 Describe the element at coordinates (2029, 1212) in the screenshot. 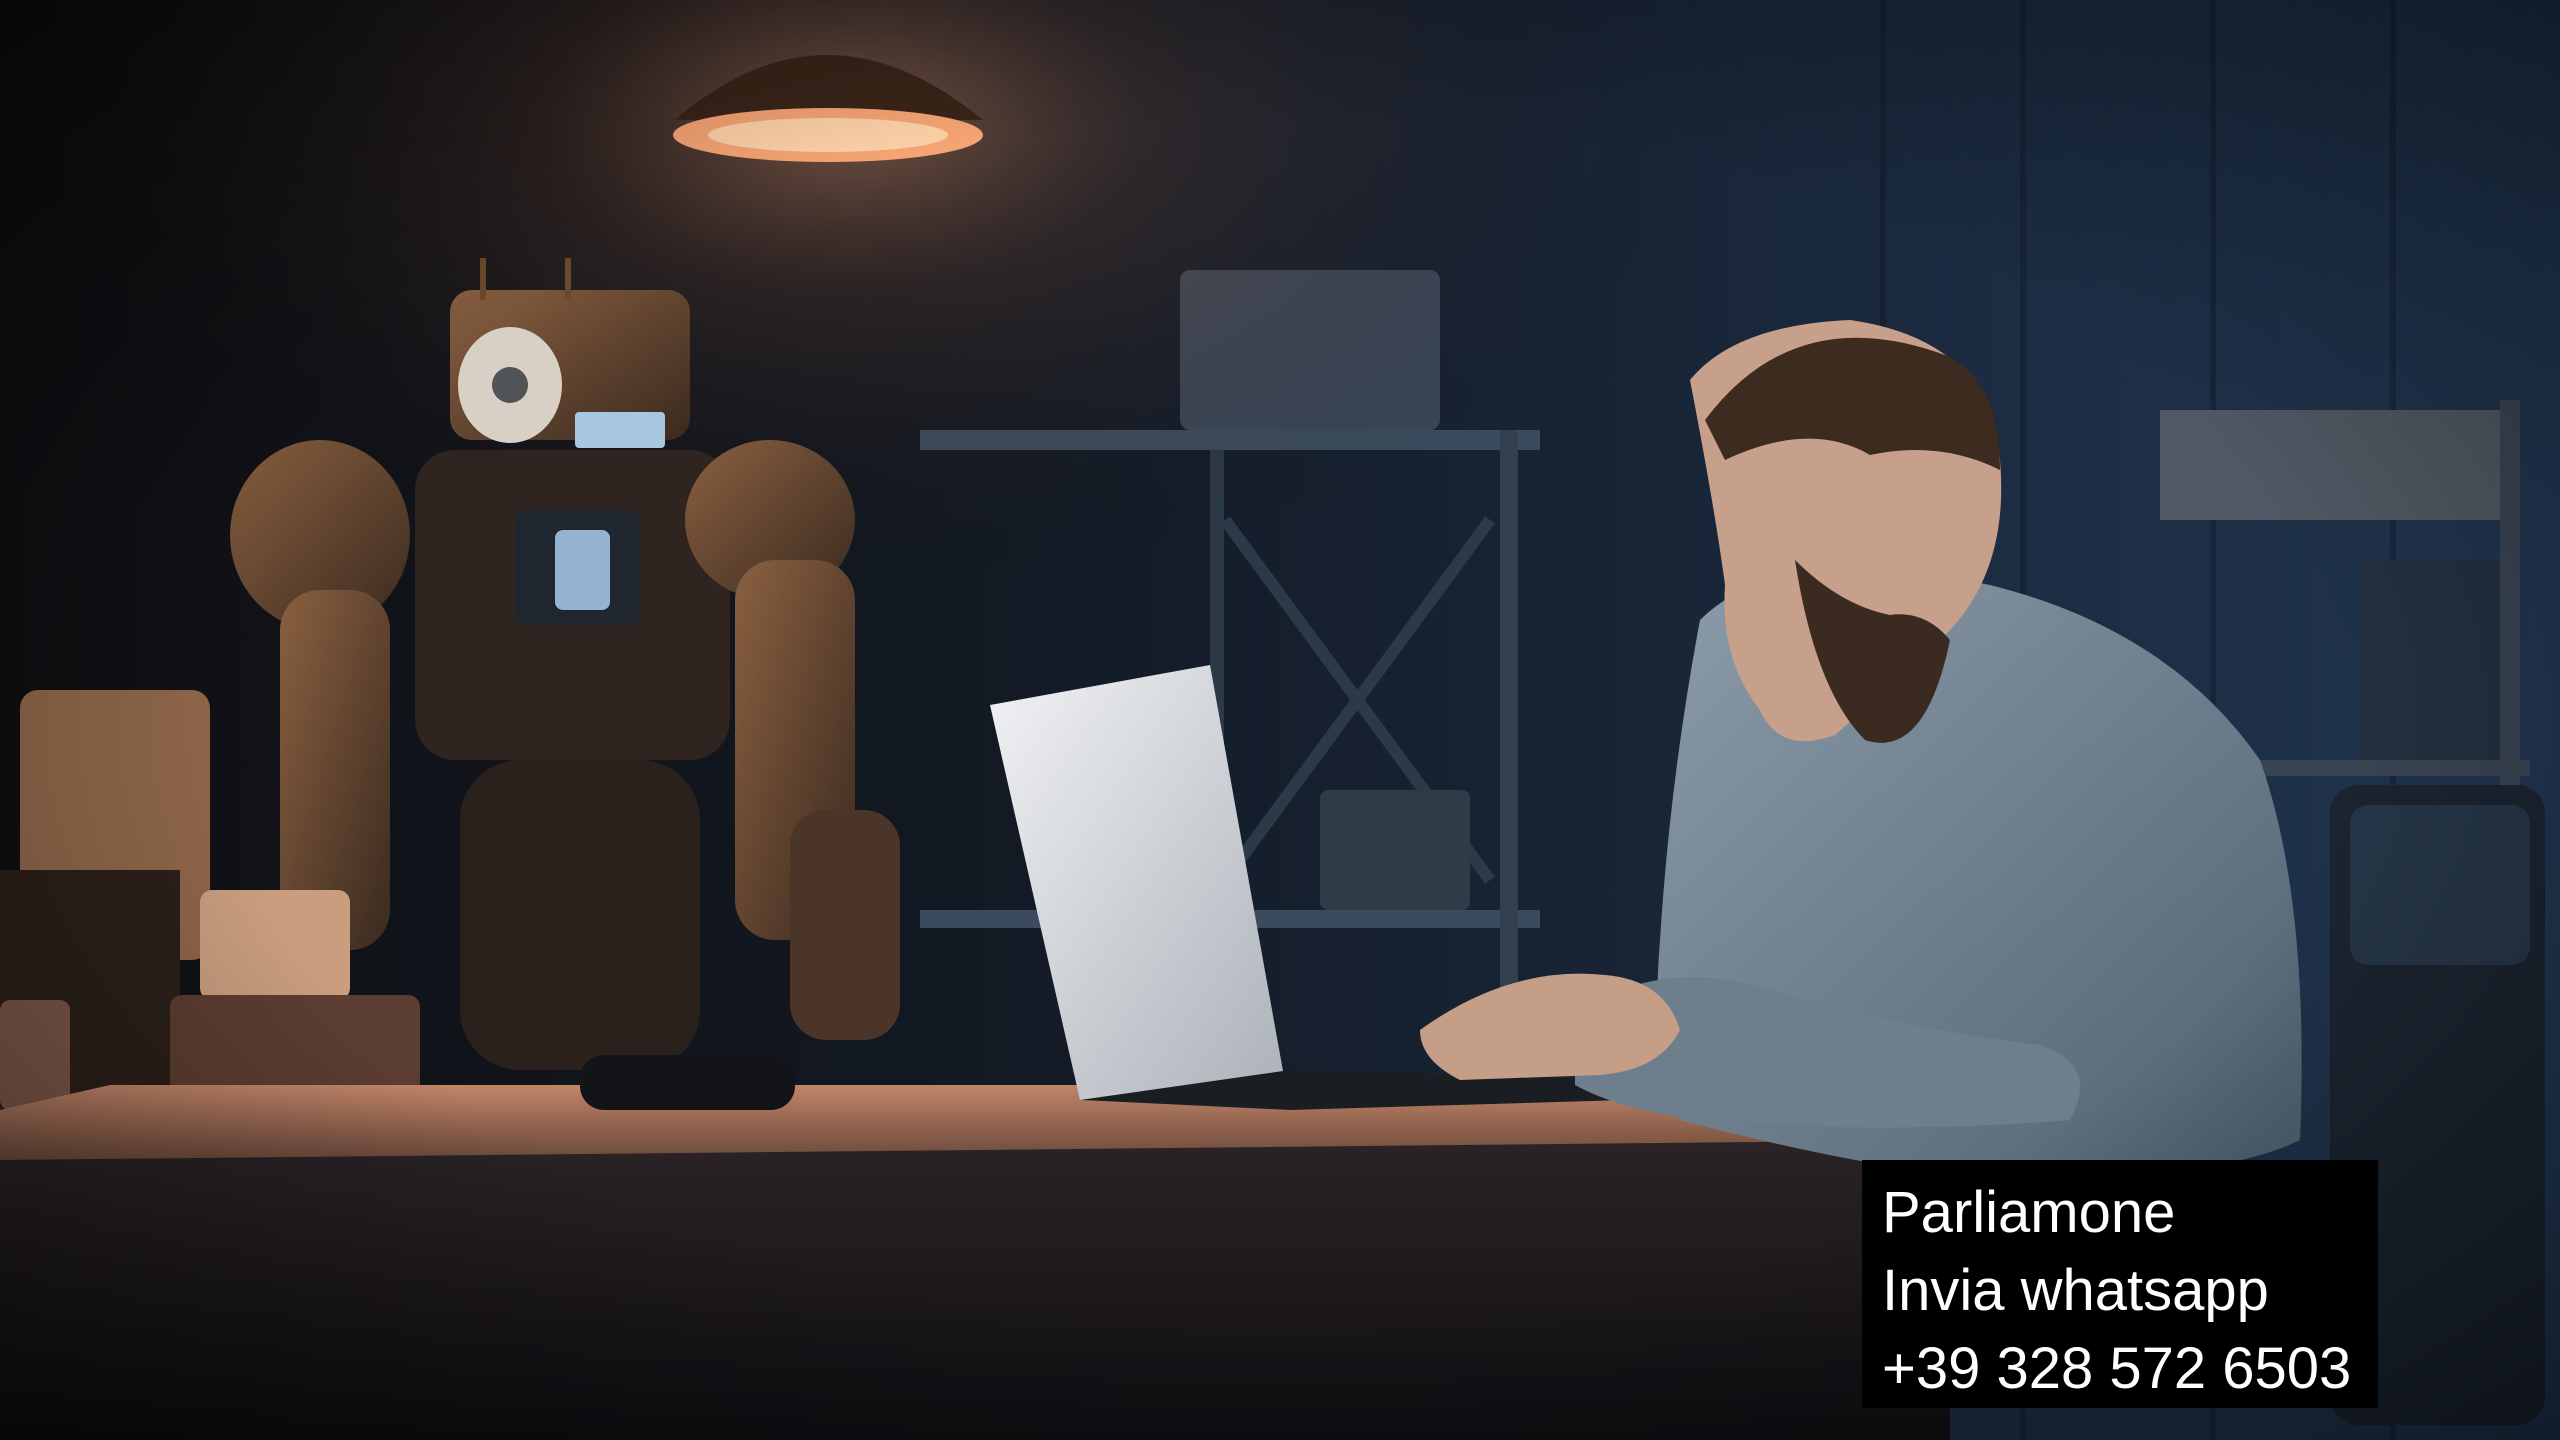

I see `caption-title: Parliamone` at that location.